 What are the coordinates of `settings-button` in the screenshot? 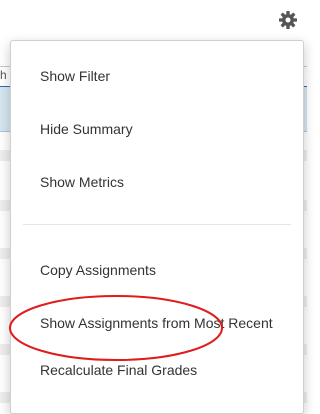 It's located at (288, 20).